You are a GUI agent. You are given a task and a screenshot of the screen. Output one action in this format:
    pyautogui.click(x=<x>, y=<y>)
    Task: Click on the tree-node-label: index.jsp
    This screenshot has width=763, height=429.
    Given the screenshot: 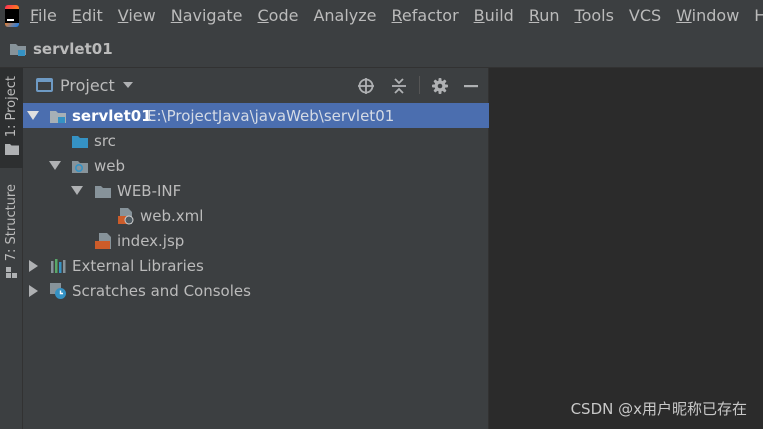 What is the action you would take?
    pyautogui.click(x=151, y=240)
    